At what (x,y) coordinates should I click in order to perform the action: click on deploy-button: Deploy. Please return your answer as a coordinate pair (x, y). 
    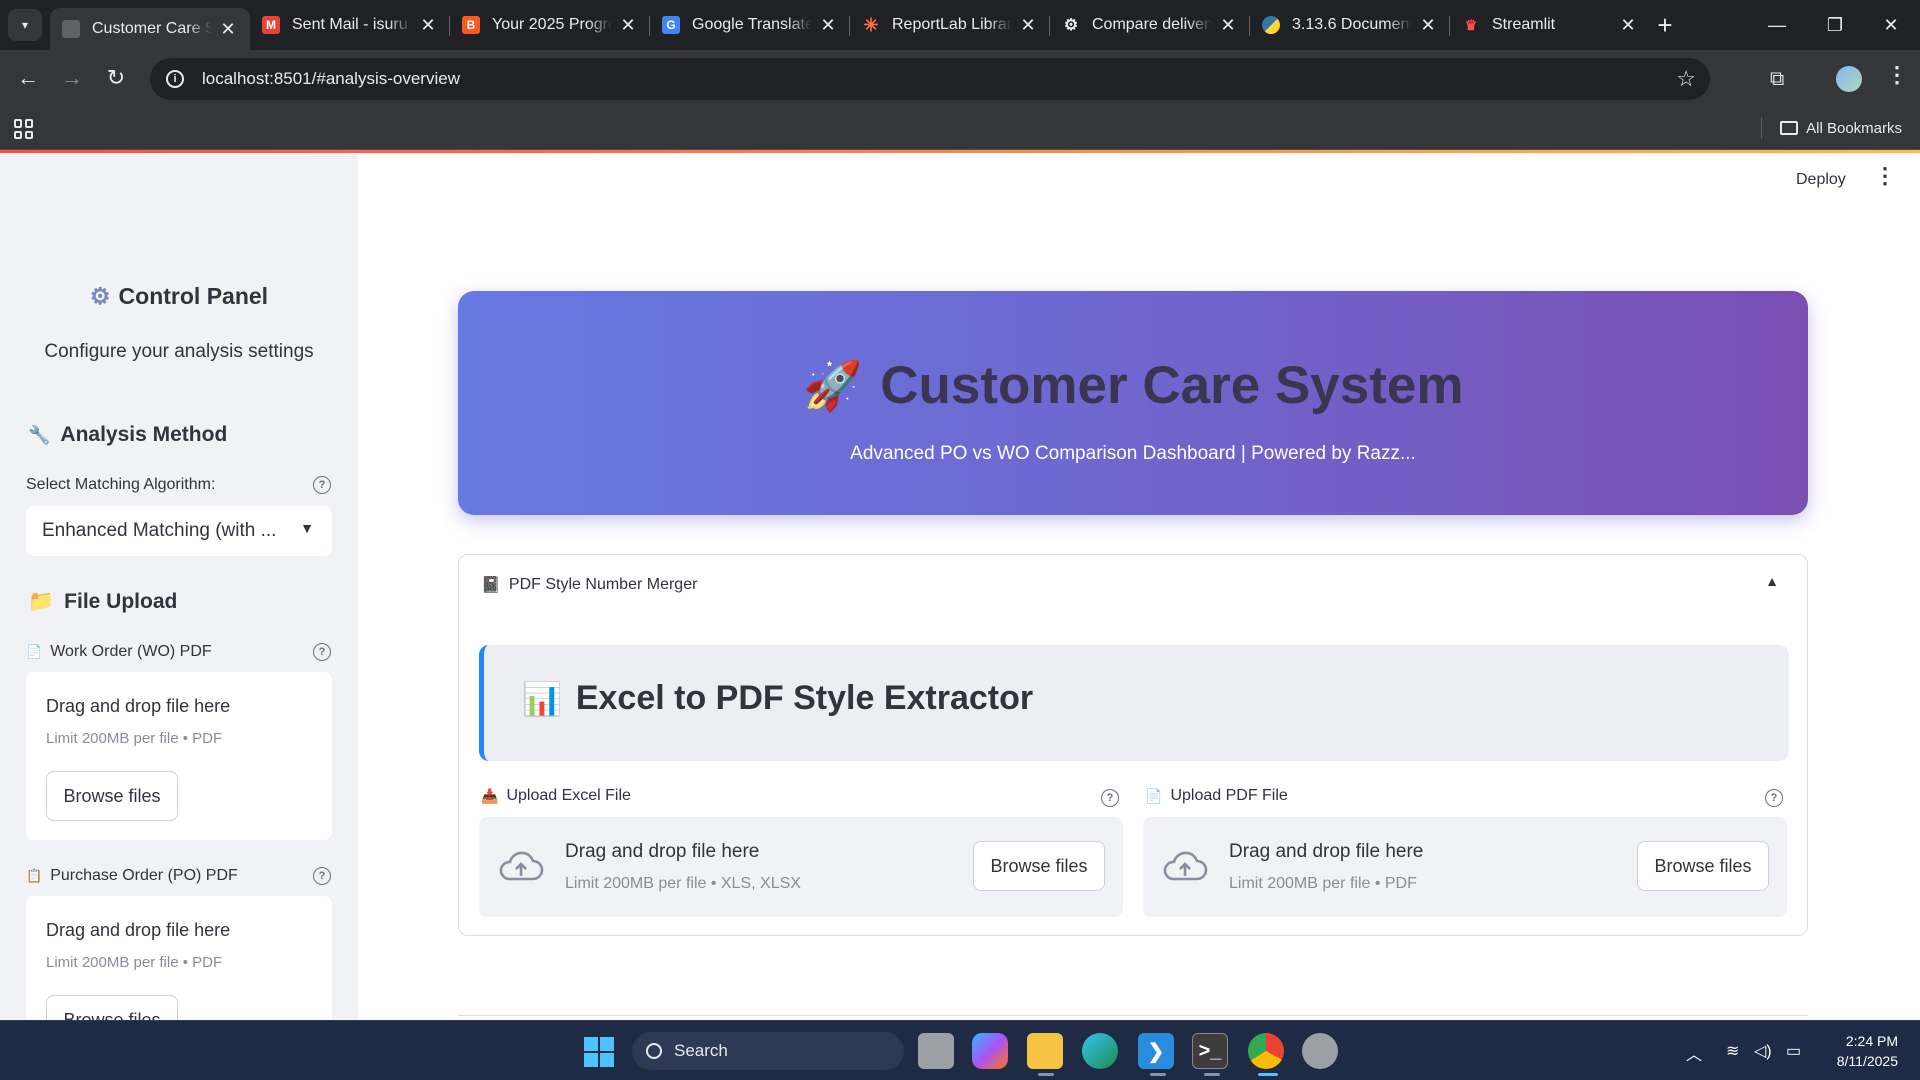
    Looking at the image, I should click on (1821, 180).